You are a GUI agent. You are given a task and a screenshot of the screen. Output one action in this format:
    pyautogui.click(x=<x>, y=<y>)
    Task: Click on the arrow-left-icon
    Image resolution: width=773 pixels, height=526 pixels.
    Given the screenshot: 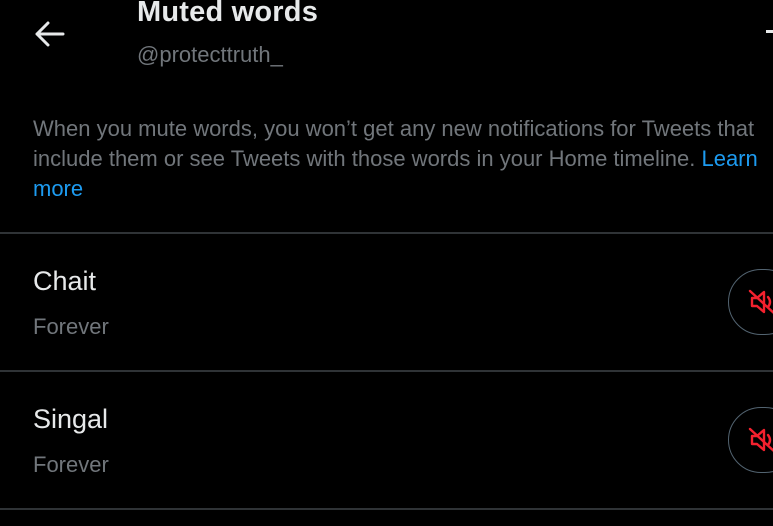 What is the action you would take?
    pyautogui.click(x=50, y=34)
    